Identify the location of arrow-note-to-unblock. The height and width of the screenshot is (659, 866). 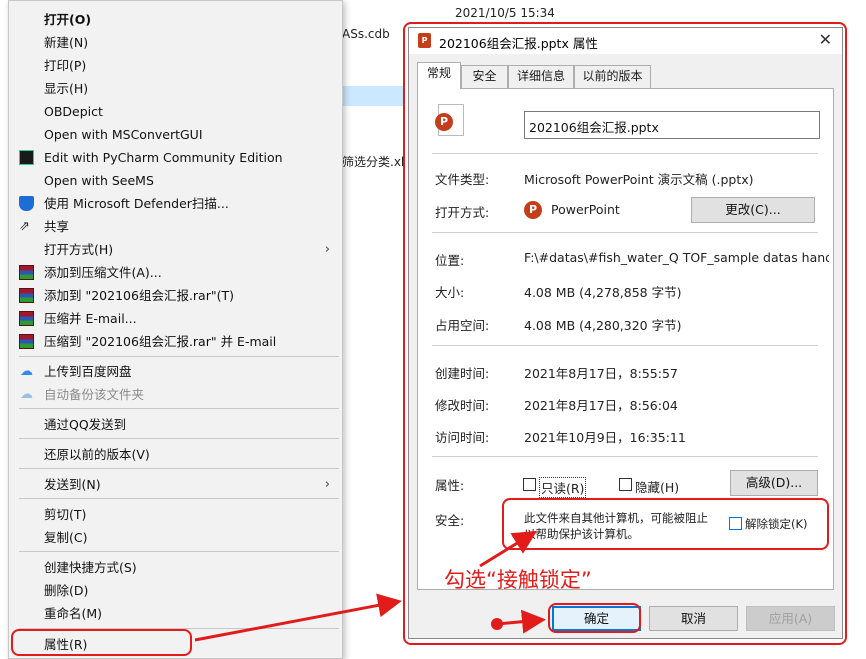
(508, 549).